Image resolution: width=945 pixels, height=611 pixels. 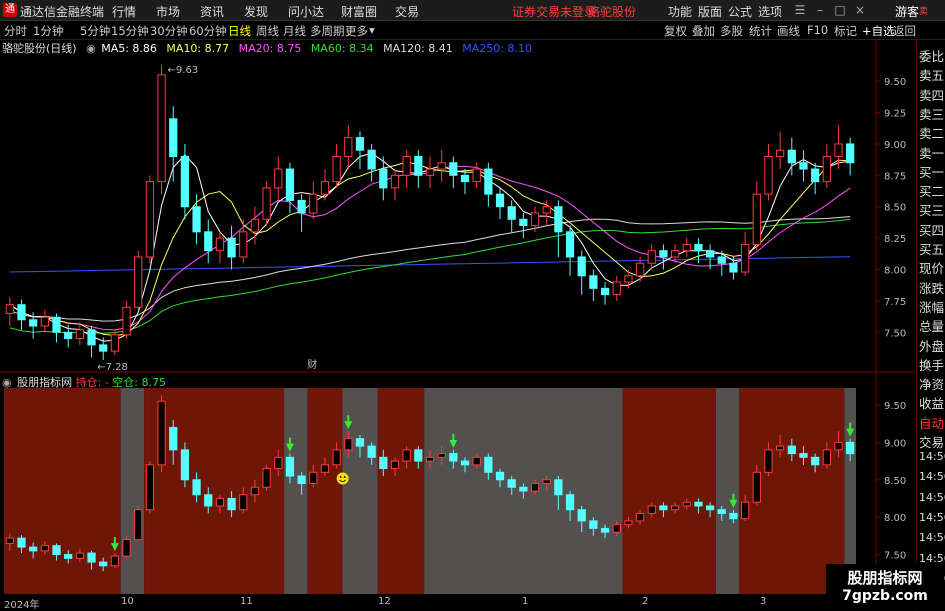 What do you see at coordinates (680, 11) in the screenshot?
I see `menu-gongneng: 功能` at bounding box center [680, 11].